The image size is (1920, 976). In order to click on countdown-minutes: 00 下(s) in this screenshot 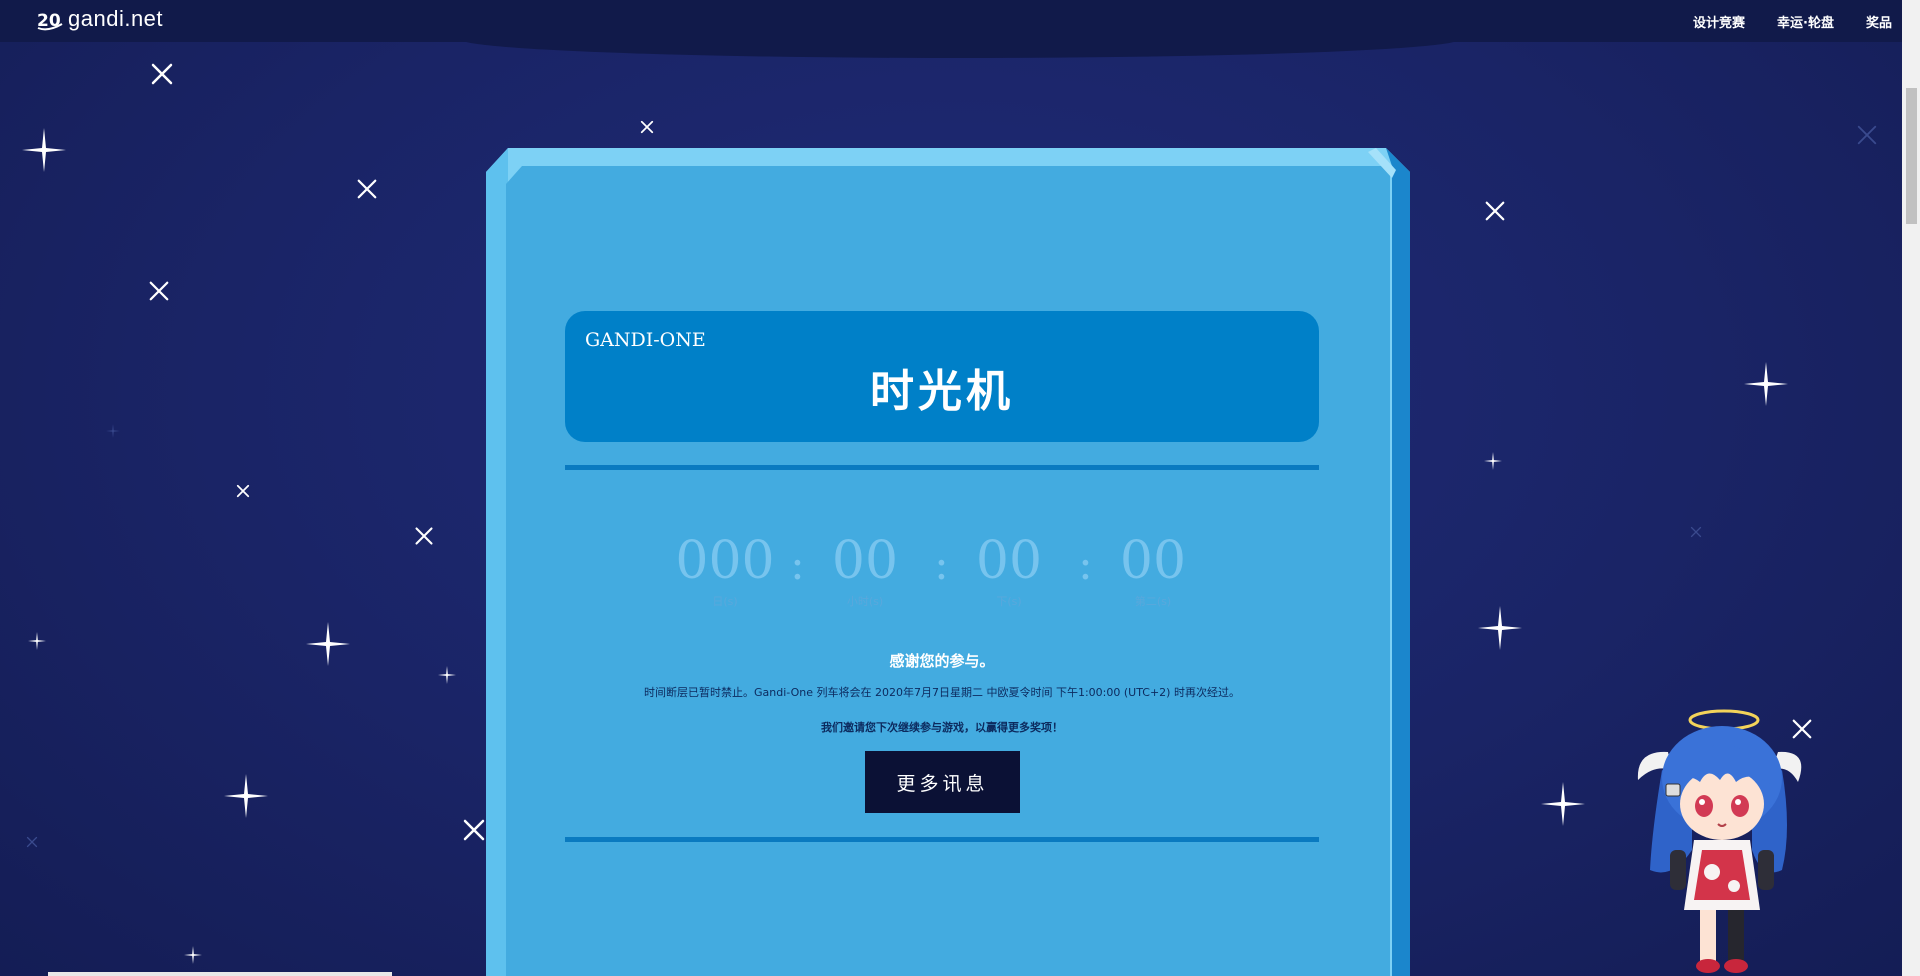, I will do `click(1009, 572)`.